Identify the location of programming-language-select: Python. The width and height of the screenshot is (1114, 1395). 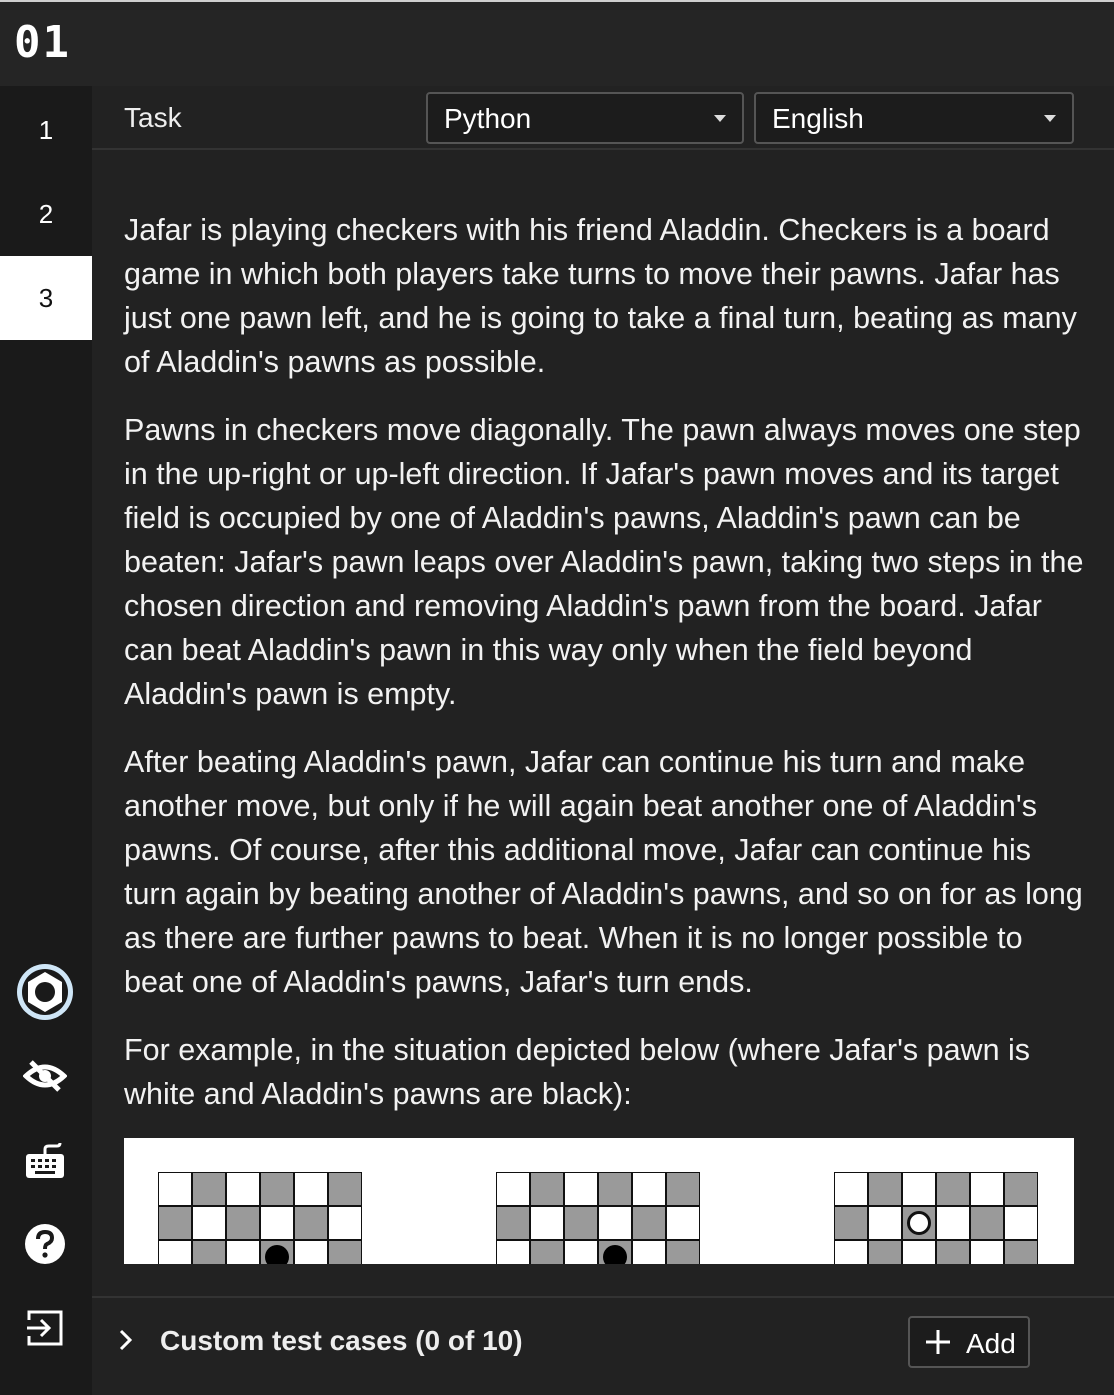
(585, 118).